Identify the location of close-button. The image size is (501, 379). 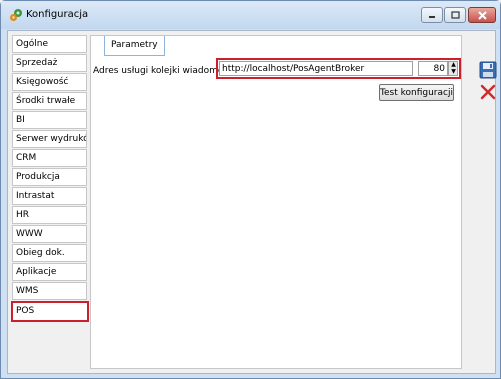
(482, 15).